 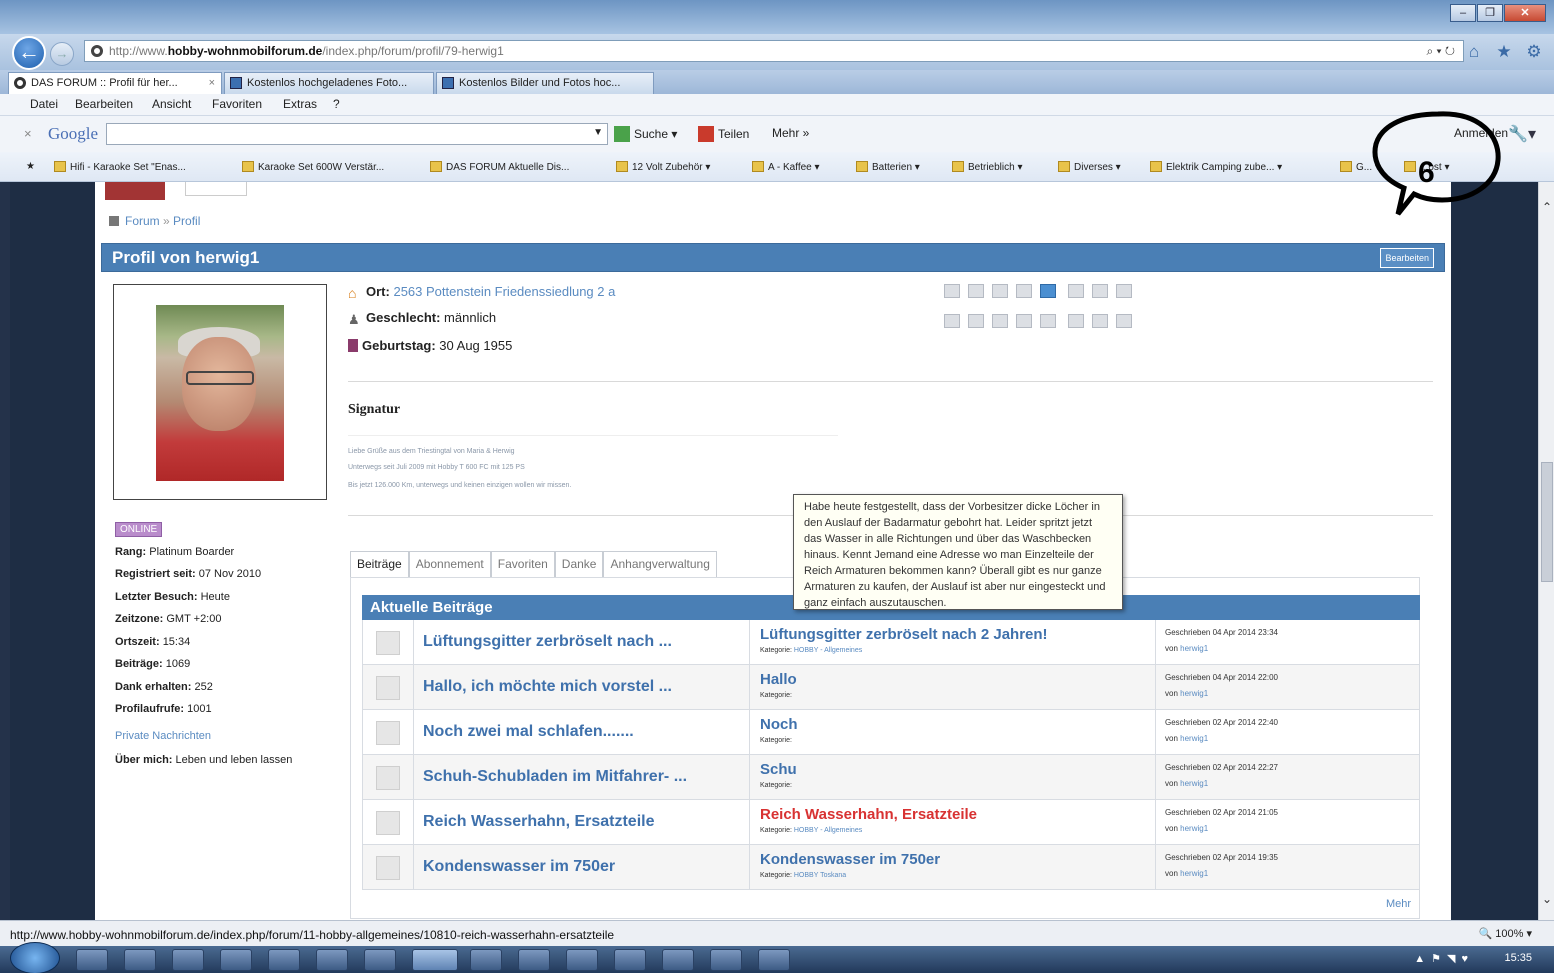 What do you see at coordinates (778, 769) in the screenshot?
I see `post-full-title-link: Schu` at bounding box center [778, 769].